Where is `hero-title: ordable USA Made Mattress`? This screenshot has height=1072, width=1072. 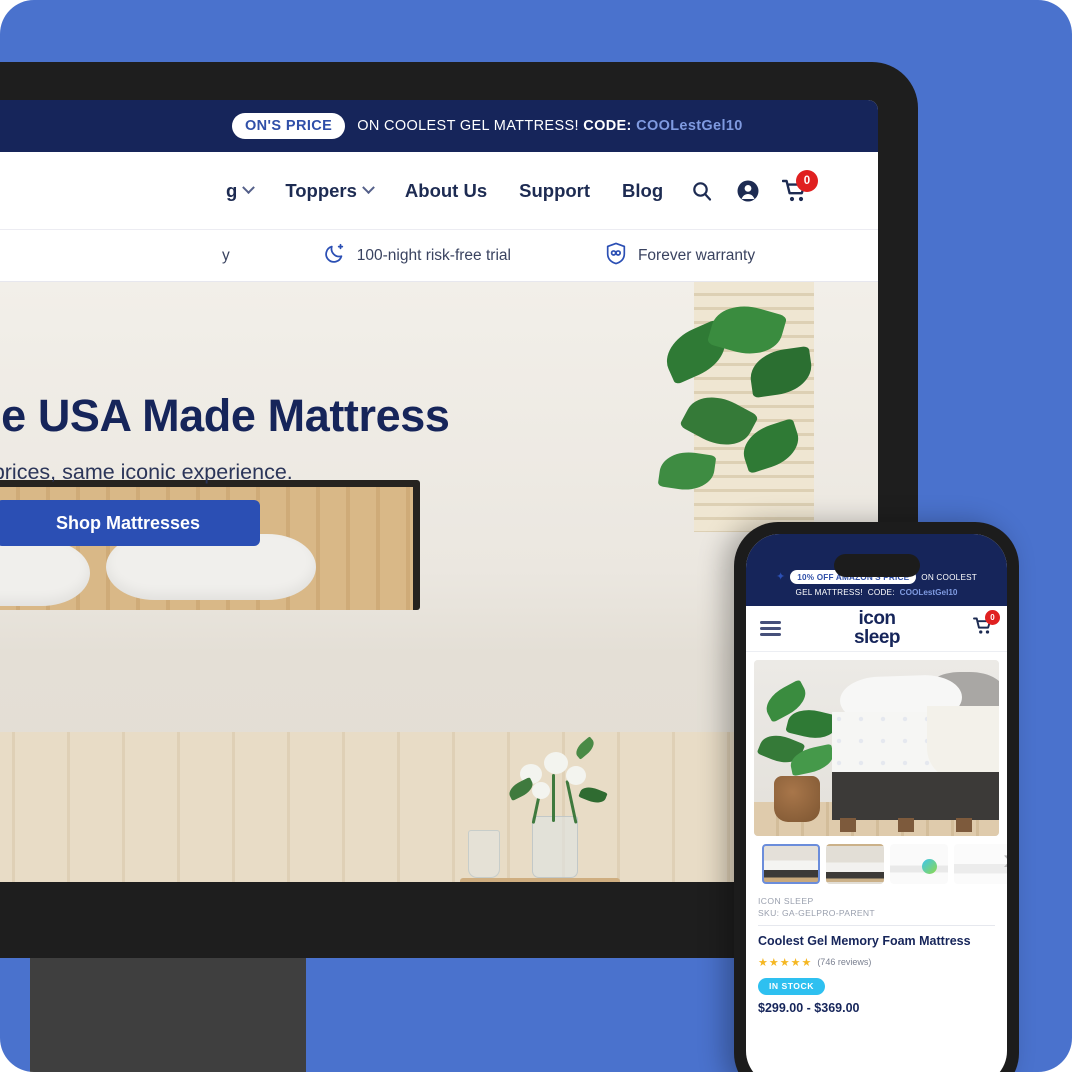 hero-title: ordable USA Made Mattress is located at coordinates (225, 415).